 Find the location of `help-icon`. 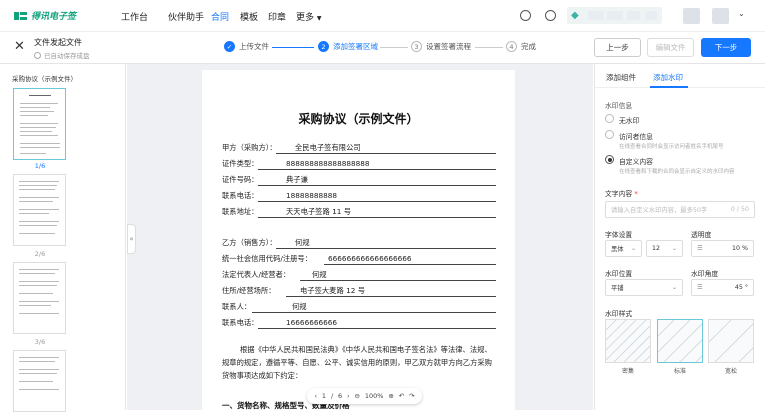

help-icon is located at coordinates (525, 15).